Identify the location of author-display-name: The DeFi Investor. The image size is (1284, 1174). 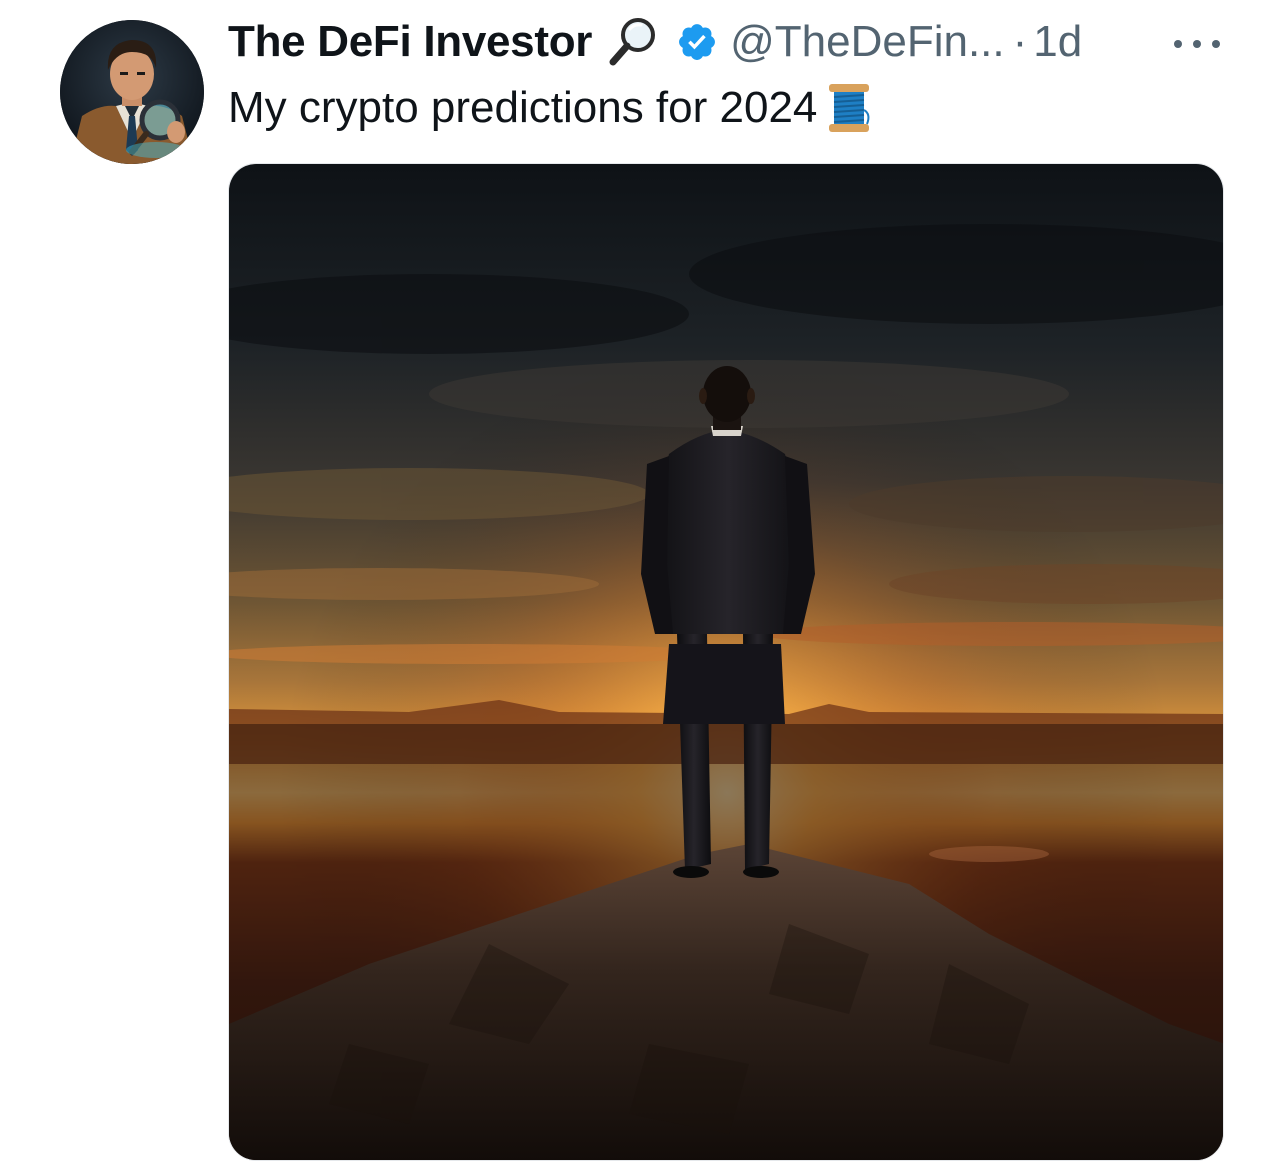
(410, 42).